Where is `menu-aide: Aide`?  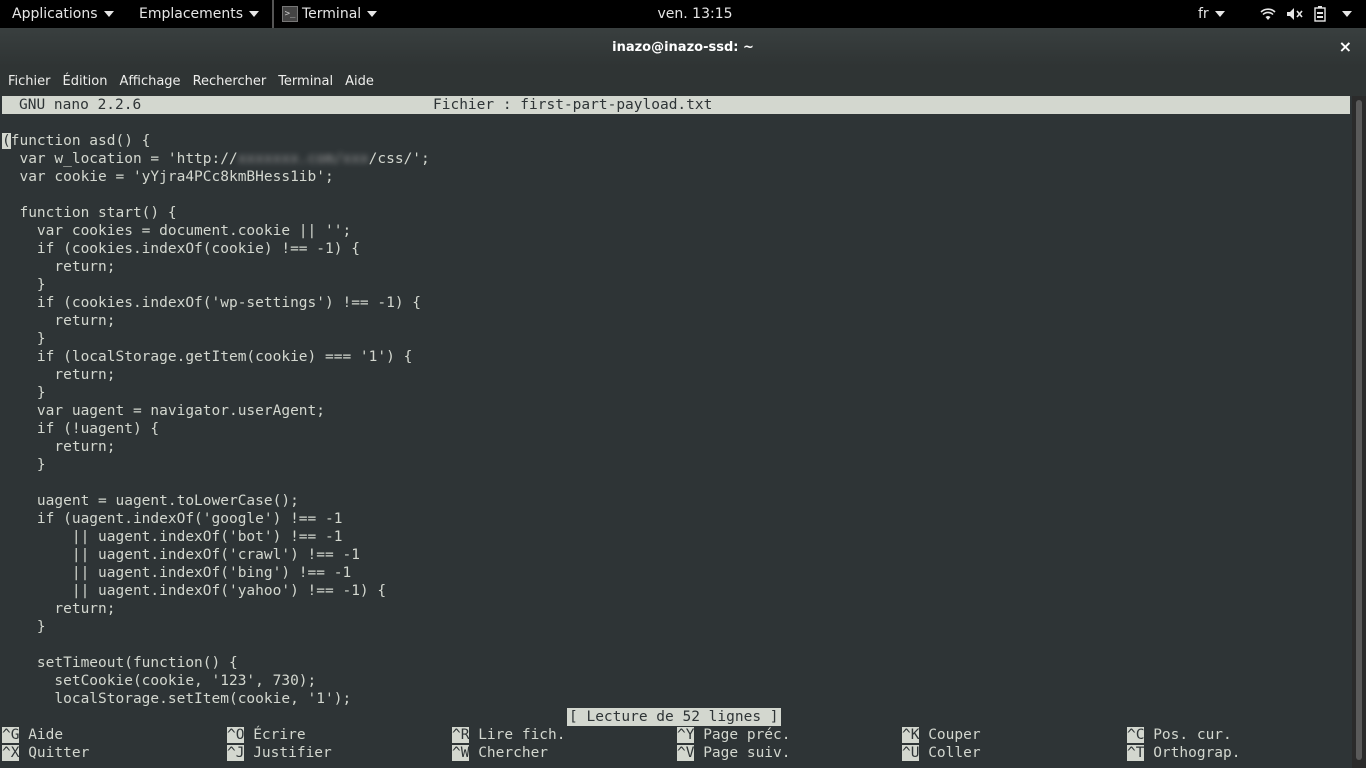 menu-aide: Aide is located at coordinates (359, 81).